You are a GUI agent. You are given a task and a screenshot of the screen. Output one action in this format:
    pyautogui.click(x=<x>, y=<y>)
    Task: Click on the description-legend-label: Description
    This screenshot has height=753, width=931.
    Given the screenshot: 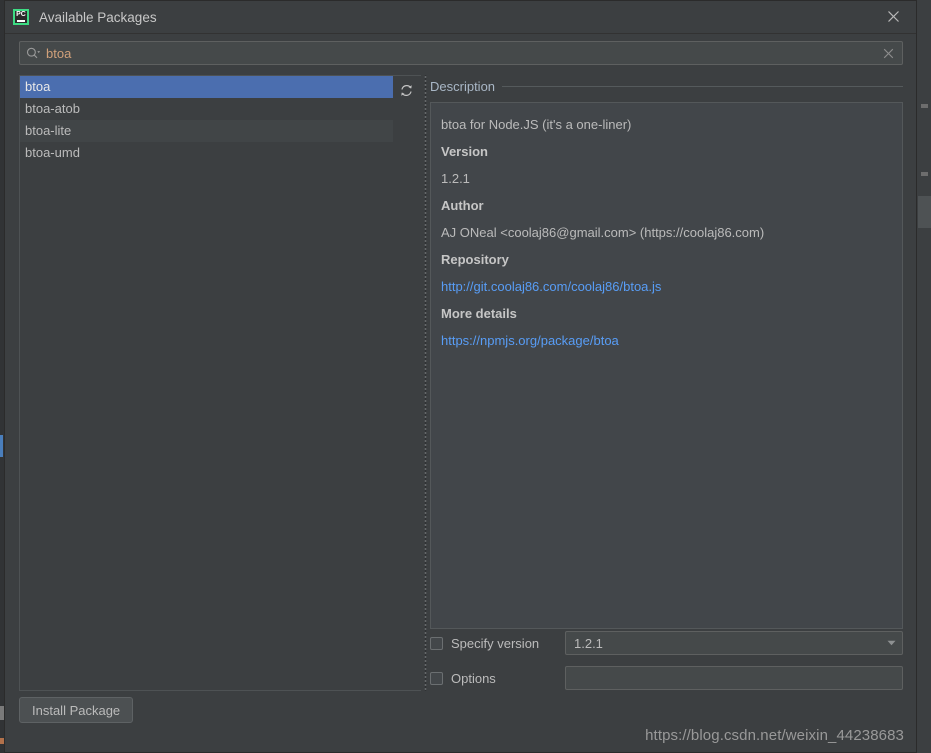 What is the action you would take?
    pyautogui.click(x=463, y=86)
    